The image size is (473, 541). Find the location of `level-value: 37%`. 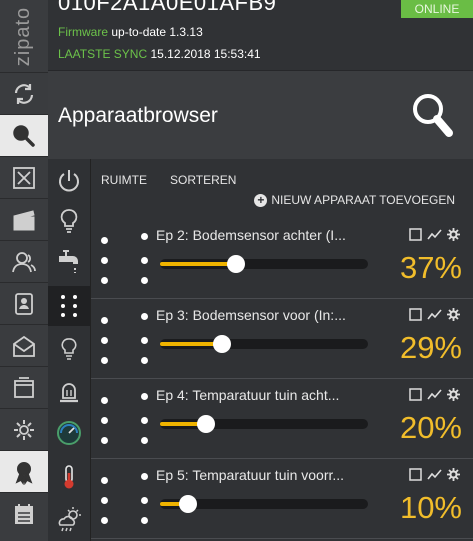

level-value: 37% is located at coordinates (430, 267).